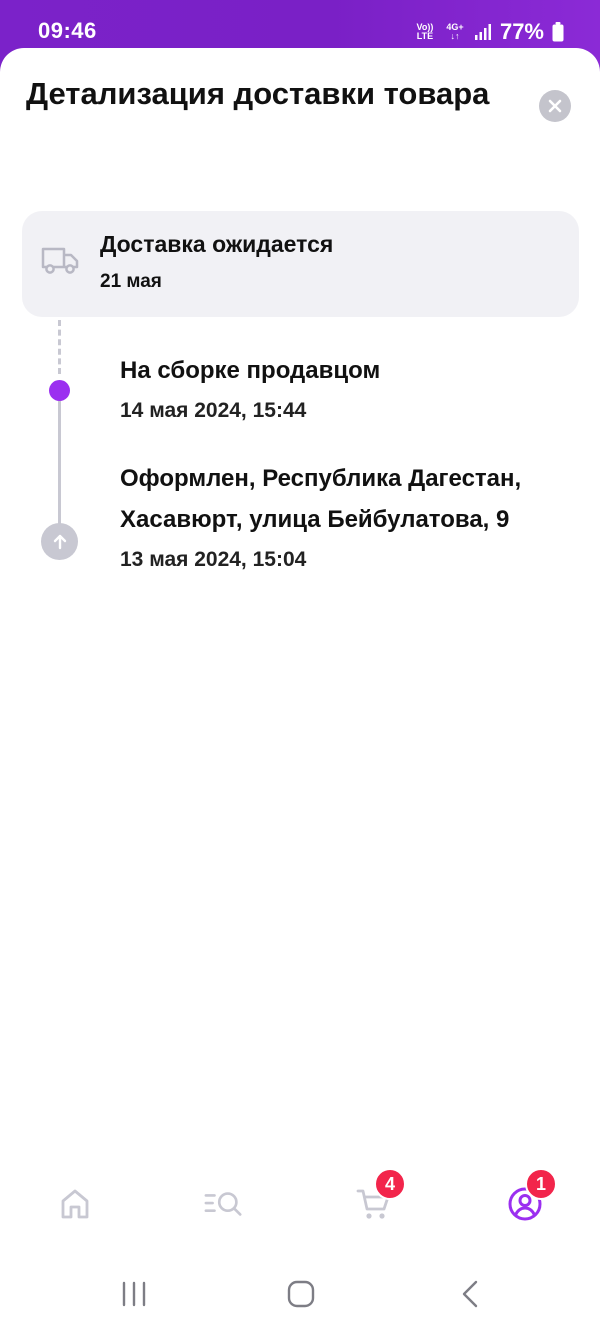 The width and height of the screenshot is (600, 1332). I want to click on mobile-data-indicator: 4G+ ↓↑, so click(455, 32).